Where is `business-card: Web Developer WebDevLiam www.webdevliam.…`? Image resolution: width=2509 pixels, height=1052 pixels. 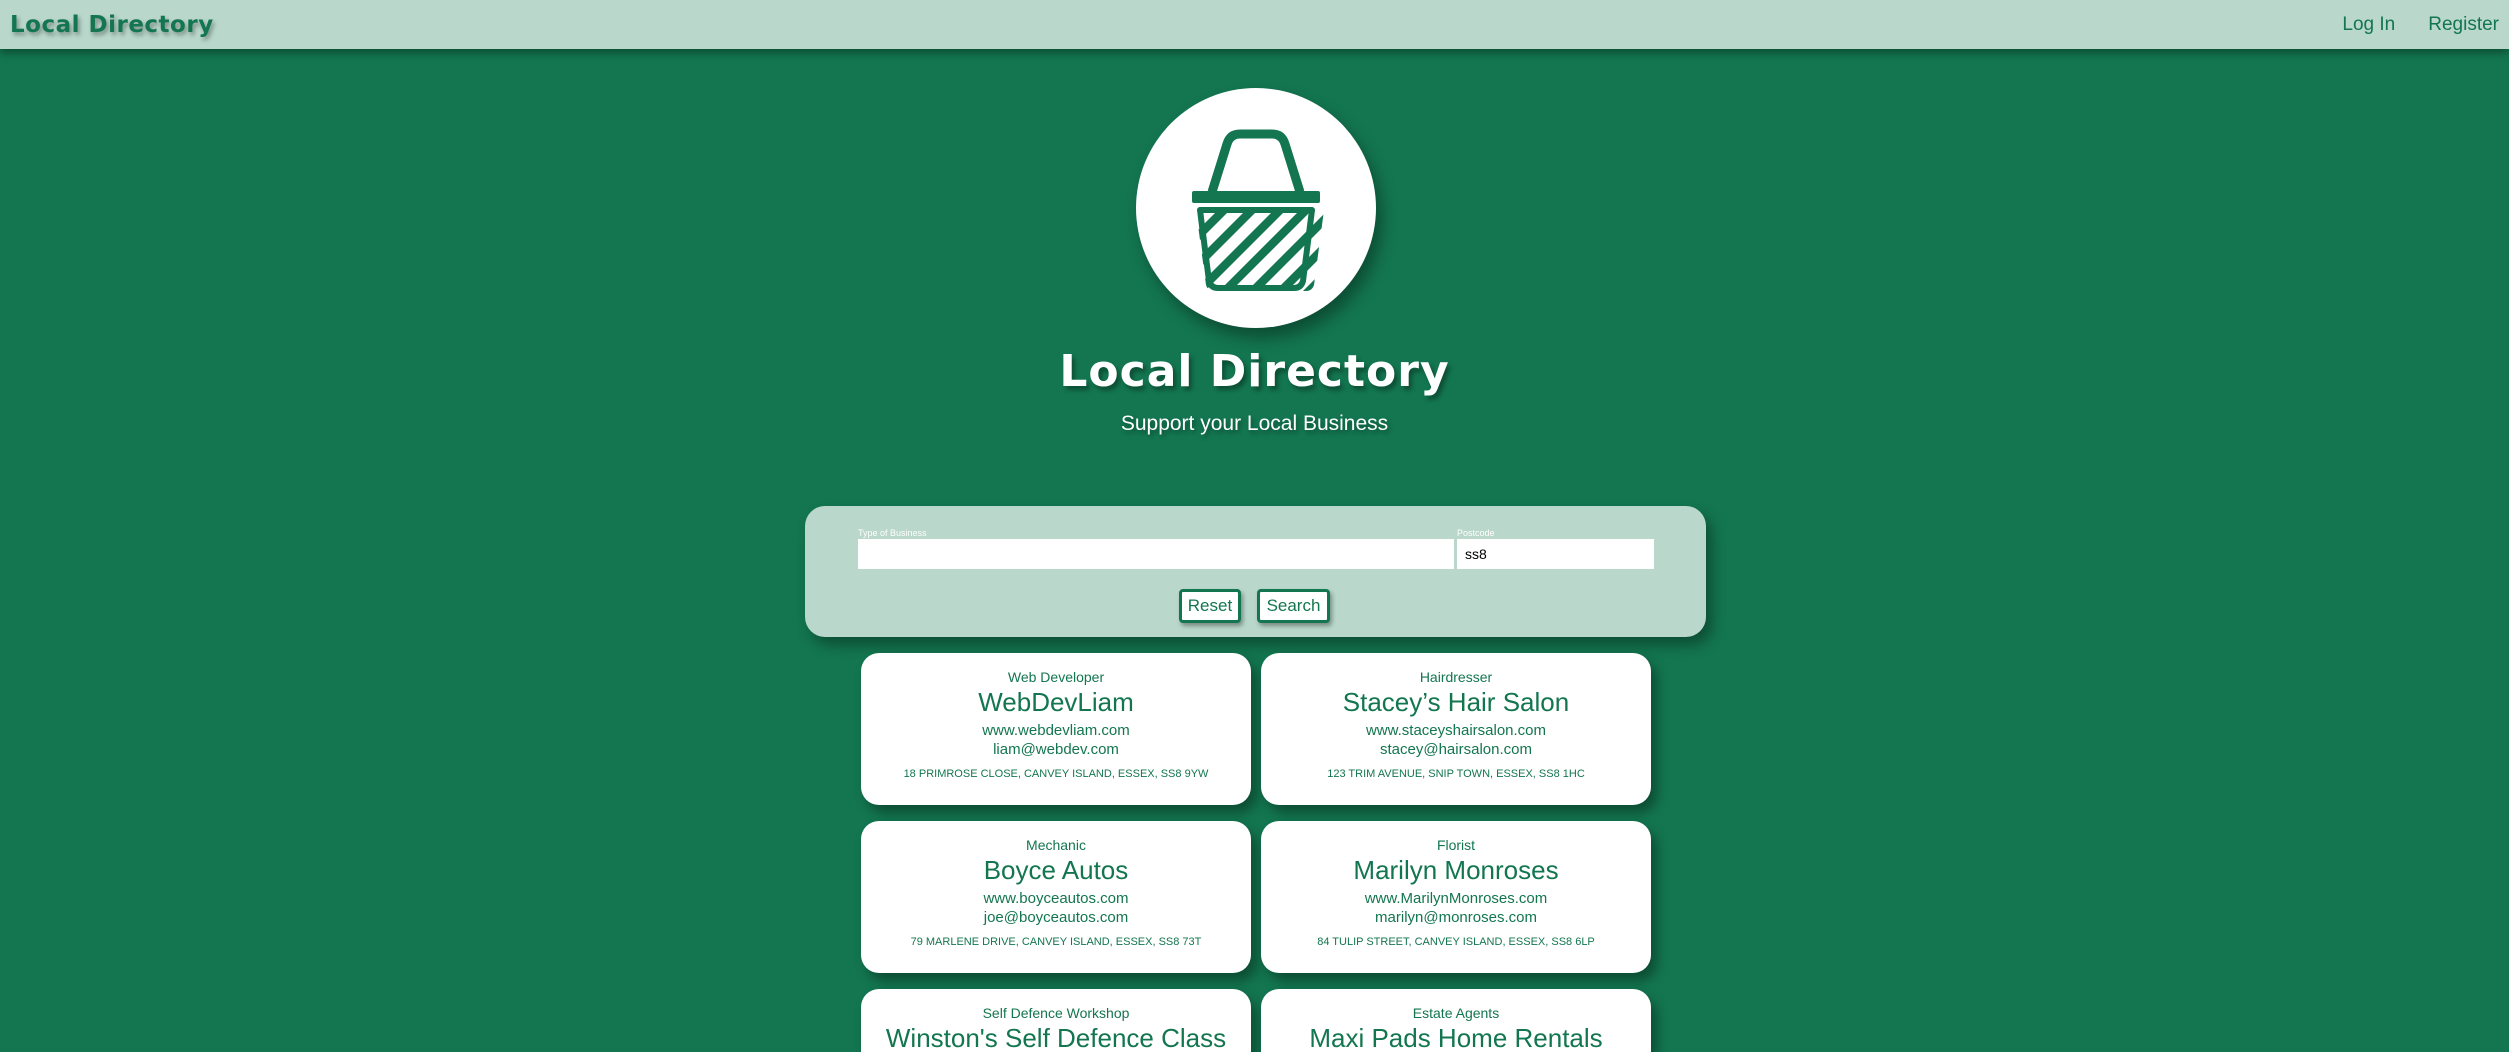
business-card: Web Developer WebDevLiam www.webdevliam.… is located at coordinates (1056, 729).